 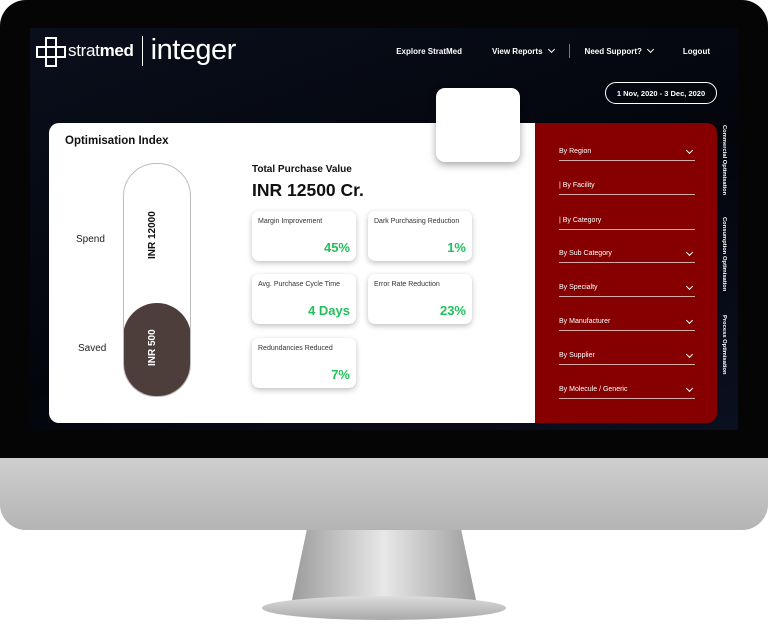 I want to click on logo-med-text: med, so click(x=116, y=50).